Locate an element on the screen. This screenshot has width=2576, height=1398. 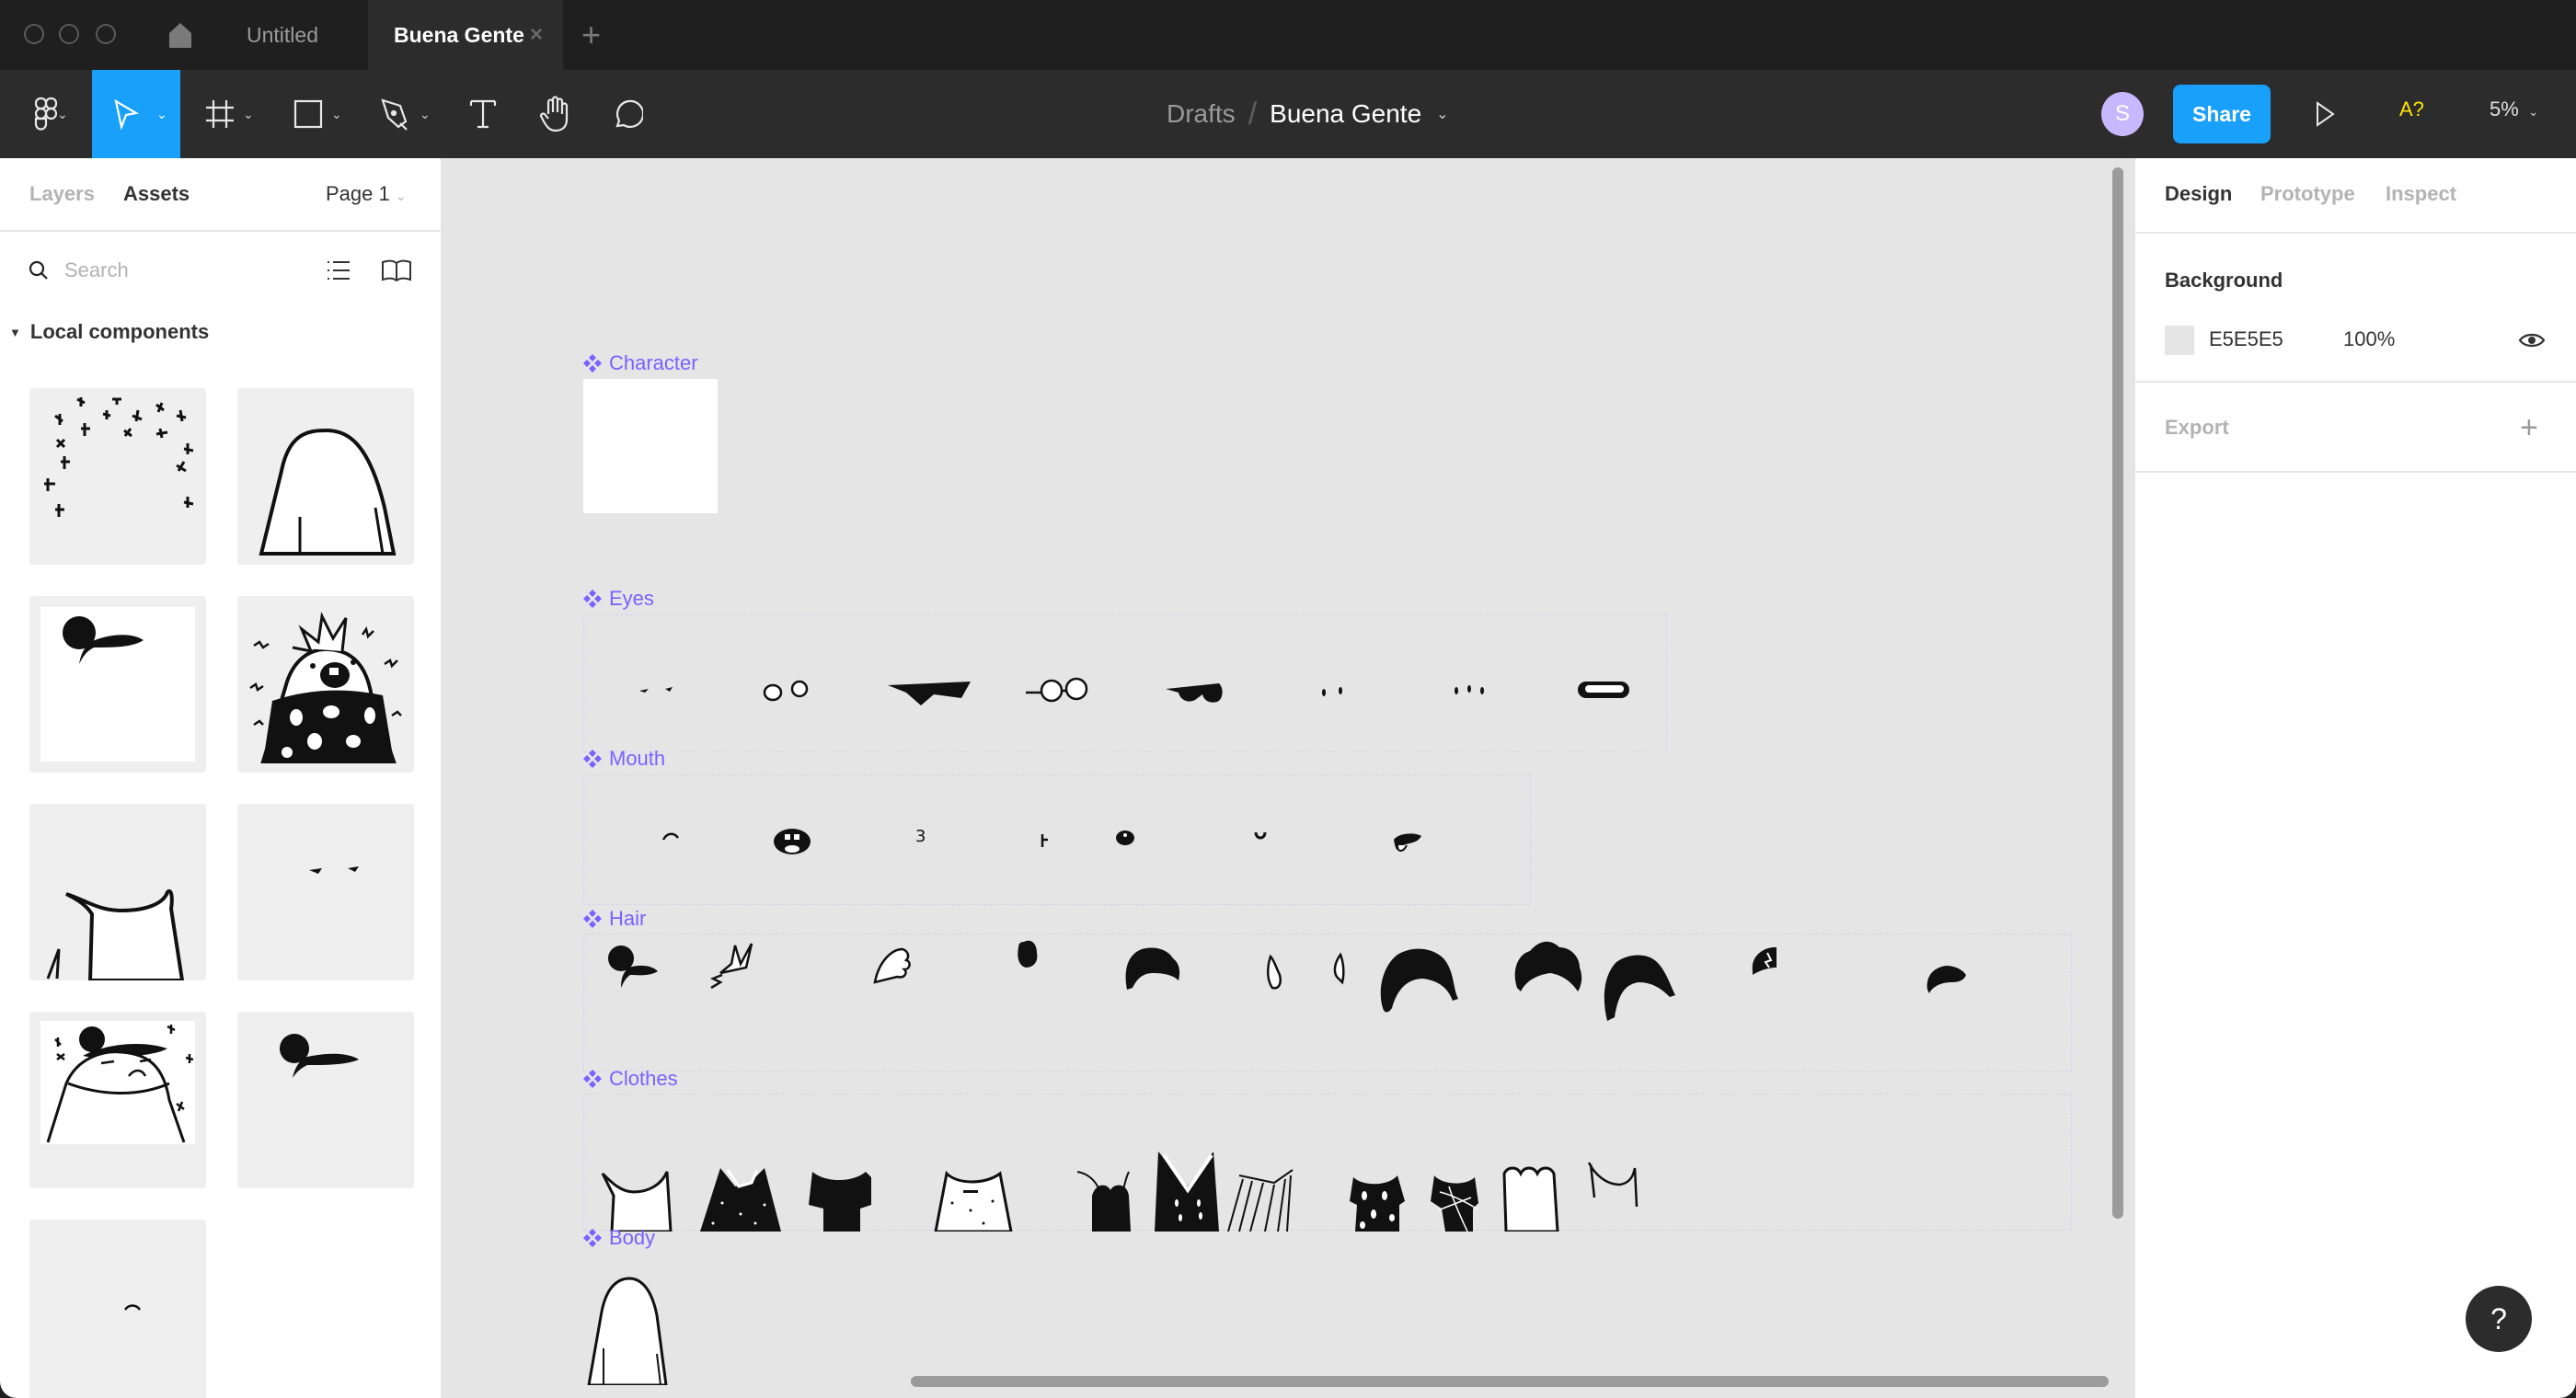
frame-label-mouth: Mouth is located at coordinates (624, 759).